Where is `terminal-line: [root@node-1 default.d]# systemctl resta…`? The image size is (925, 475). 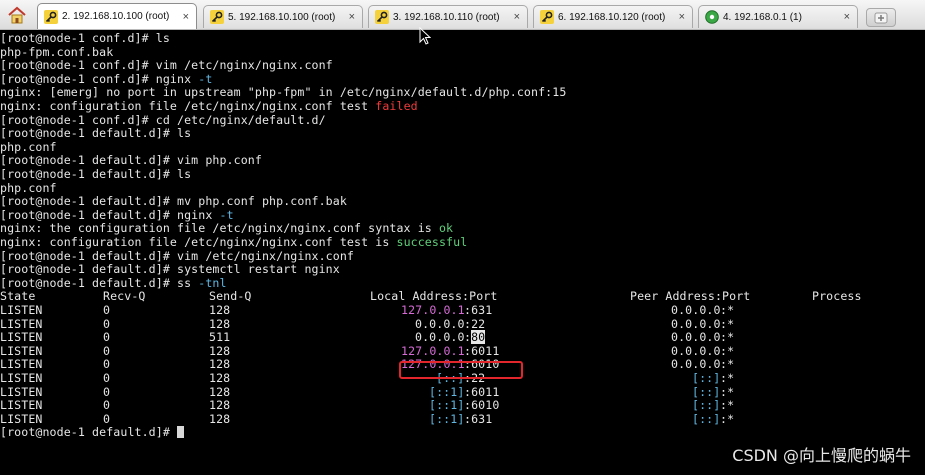
terminal-line: [root@node-1 default.d]# systemctl resta… is located at coordinates (170, 269).